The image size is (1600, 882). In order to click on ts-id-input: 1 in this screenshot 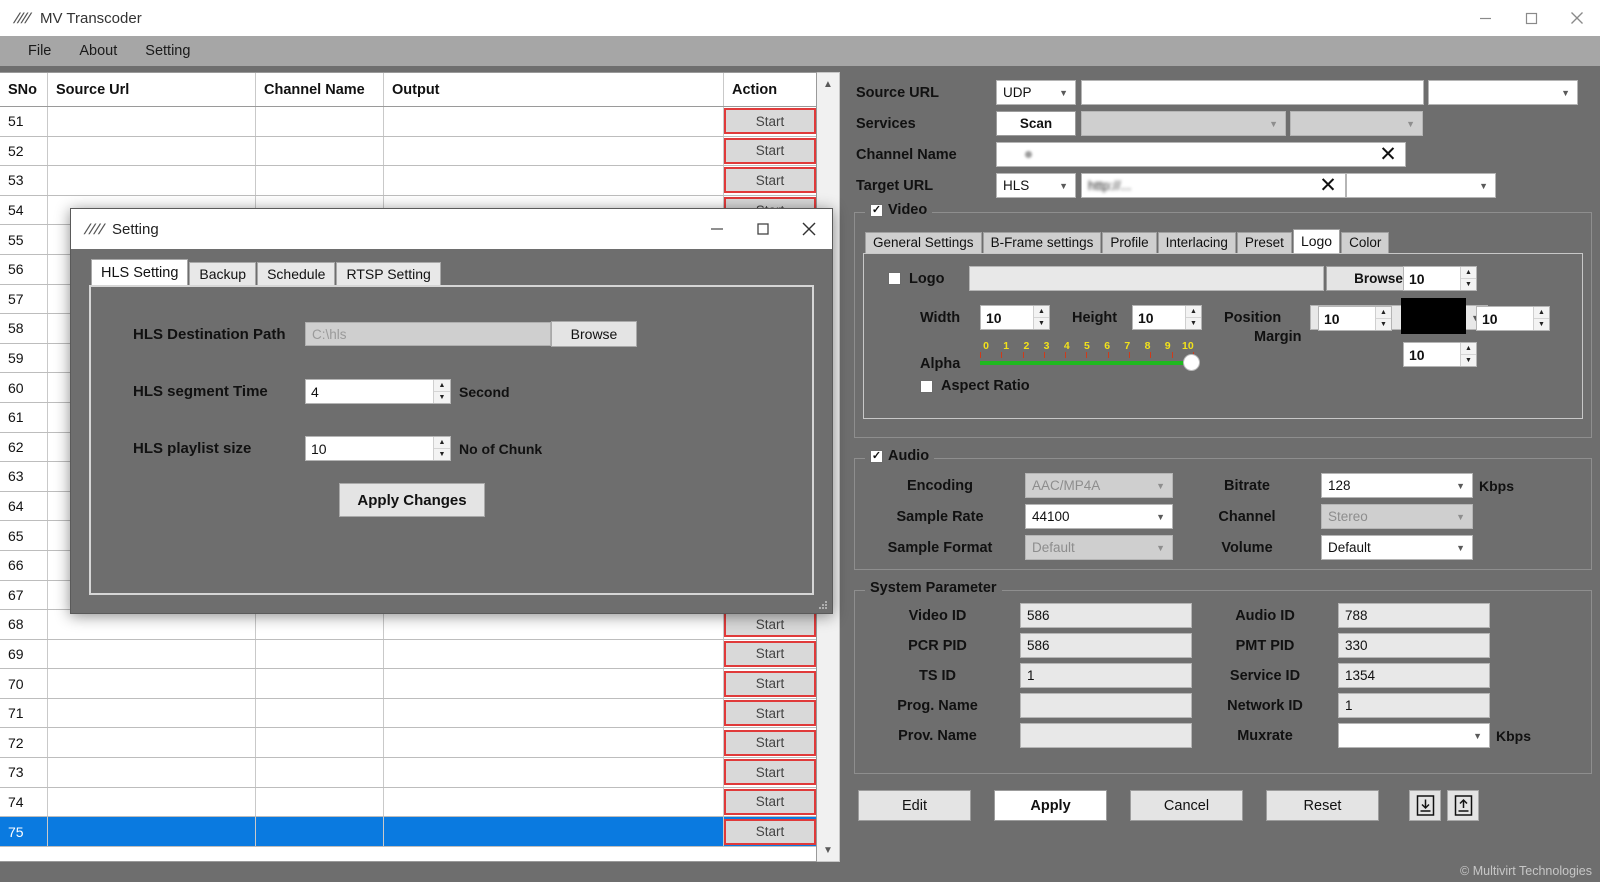, I will do `click(1106, 675)`.